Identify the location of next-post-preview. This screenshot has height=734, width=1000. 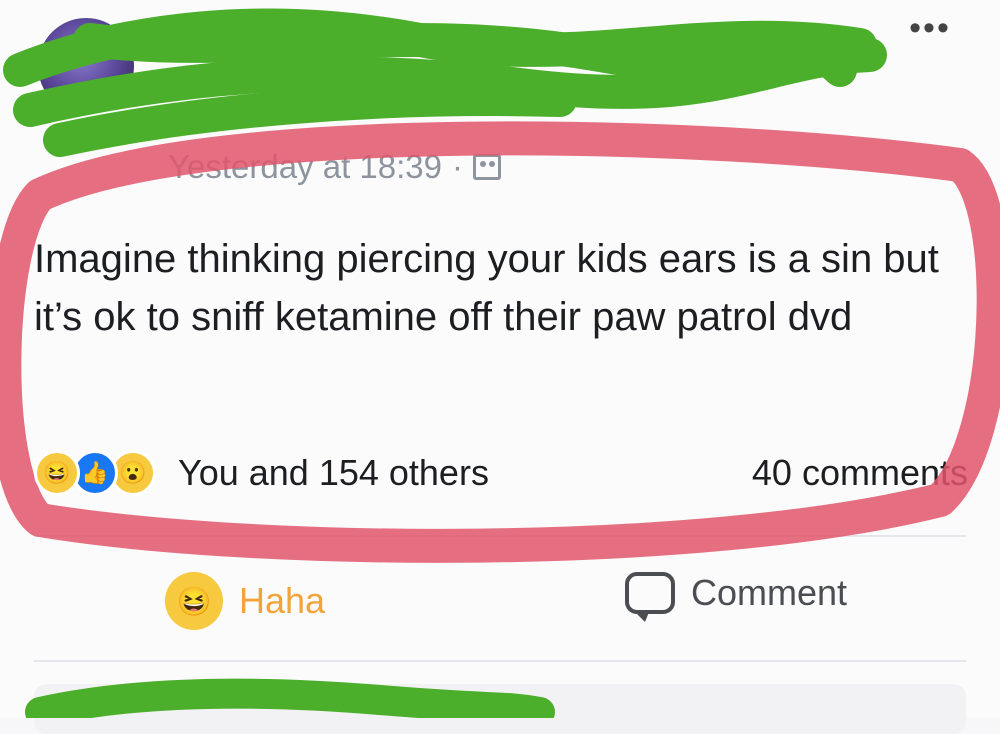
(500, 709).